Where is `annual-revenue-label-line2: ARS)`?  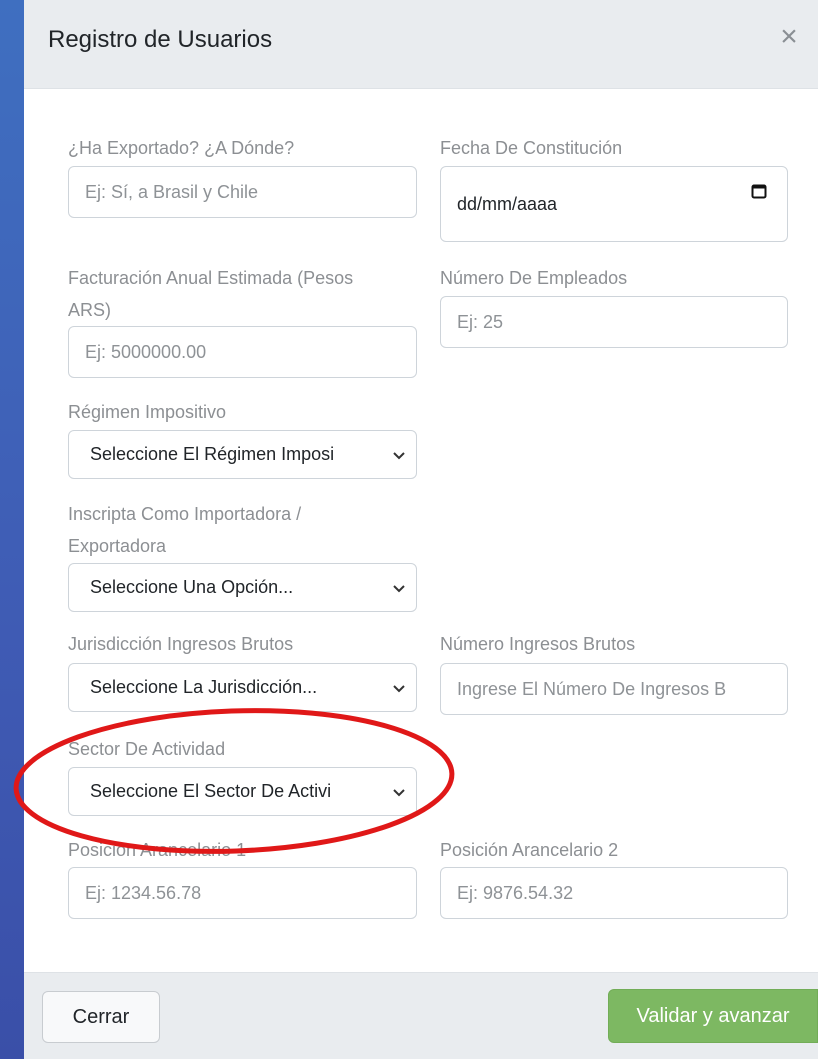 annual-revenue-label-line2: ARS) is located at coordinates (90, 310).